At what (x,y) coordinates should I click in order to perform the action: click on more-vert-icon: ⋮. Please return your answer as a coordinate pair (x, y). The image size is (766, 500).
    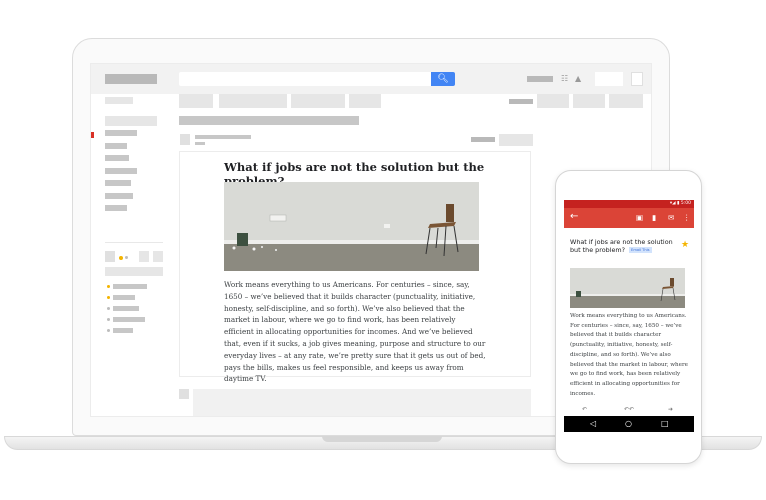
    Looking at the image, I should click on (687, 217).